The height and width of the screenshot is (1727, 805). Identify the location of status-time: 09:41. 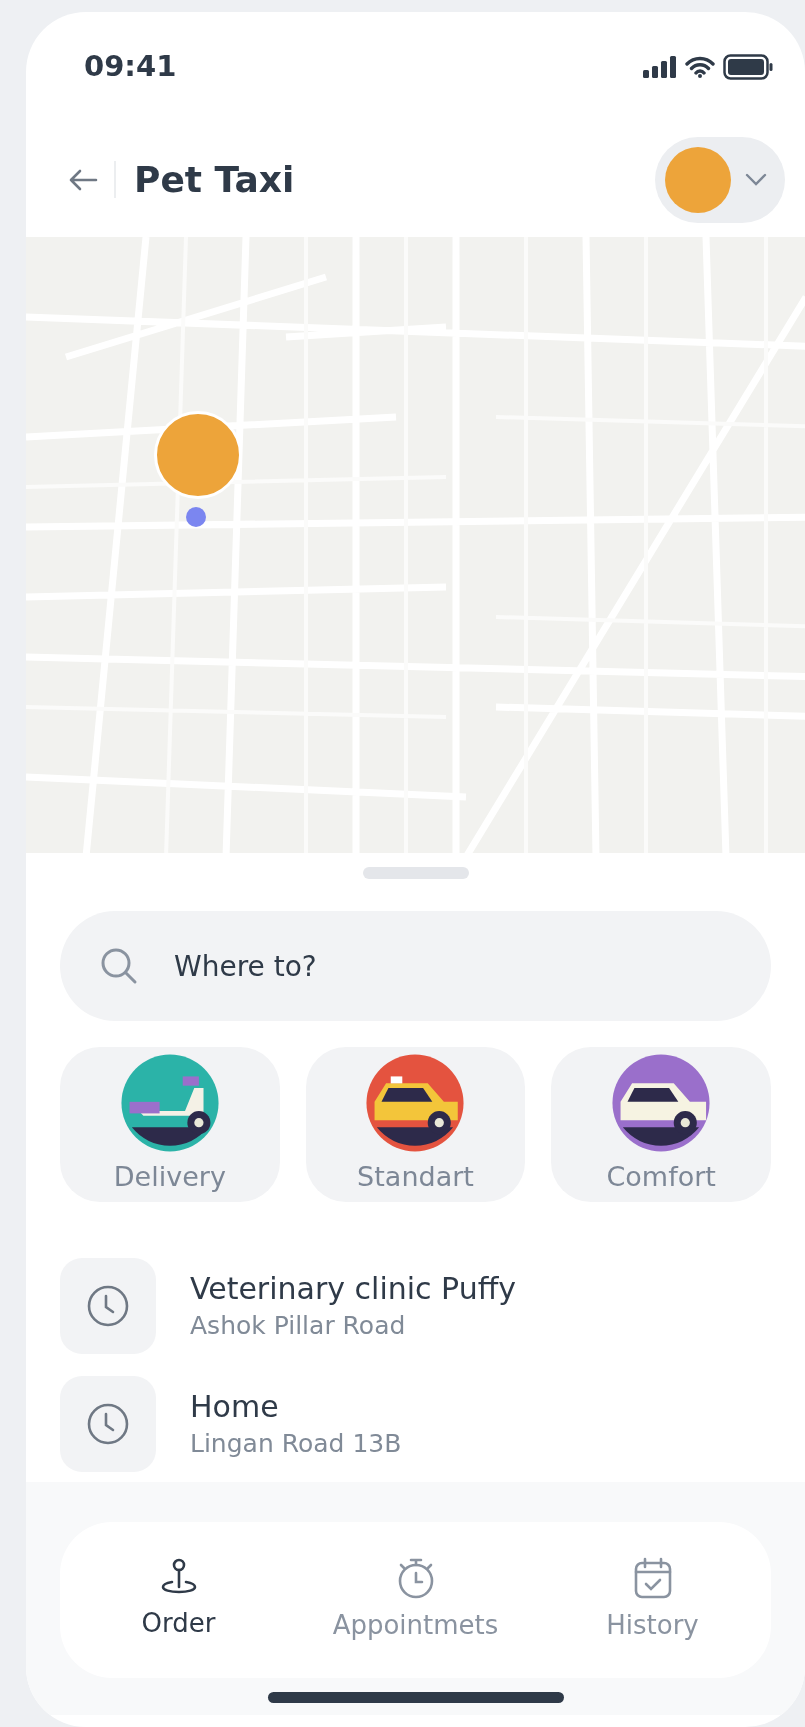
(130, 67).